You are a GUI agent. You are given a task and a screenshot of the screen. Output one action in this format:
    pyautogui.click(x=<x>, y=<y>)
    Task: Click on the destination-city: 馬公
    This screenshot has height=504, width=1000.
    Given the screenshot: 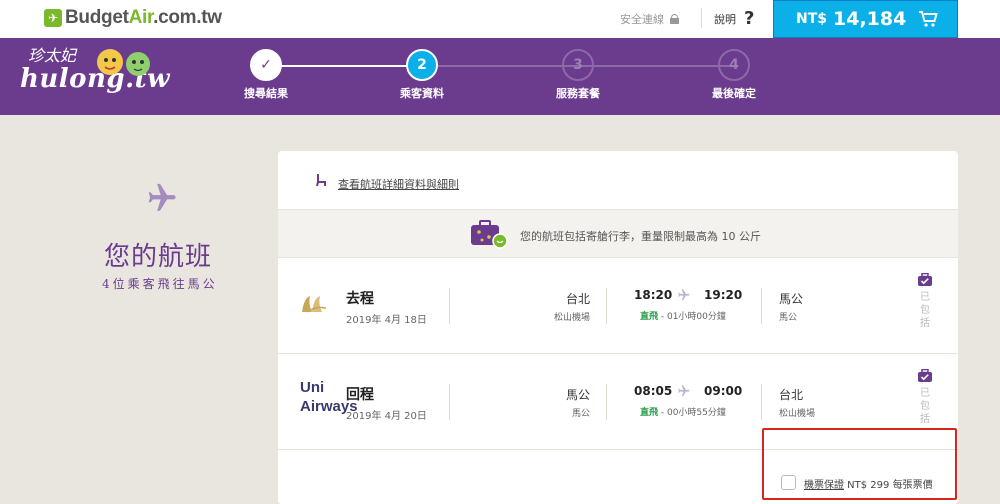 What is the action you would take?
    pyautogui.click(x=791, y=299)
    